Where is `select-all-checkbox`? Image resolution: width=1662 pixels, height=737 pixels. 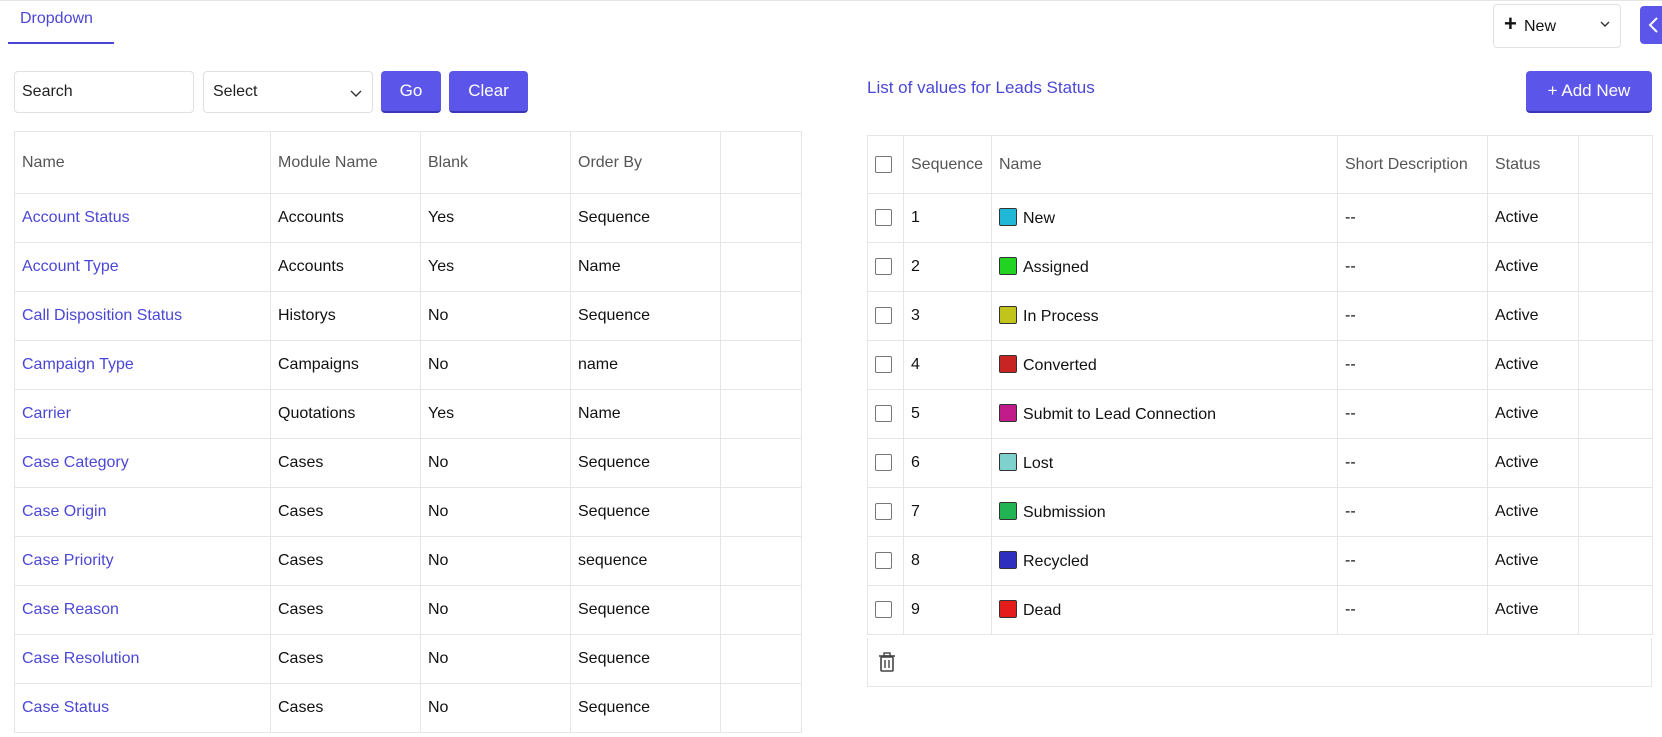
select-all-checkbox is located at coordinates (883, 164).